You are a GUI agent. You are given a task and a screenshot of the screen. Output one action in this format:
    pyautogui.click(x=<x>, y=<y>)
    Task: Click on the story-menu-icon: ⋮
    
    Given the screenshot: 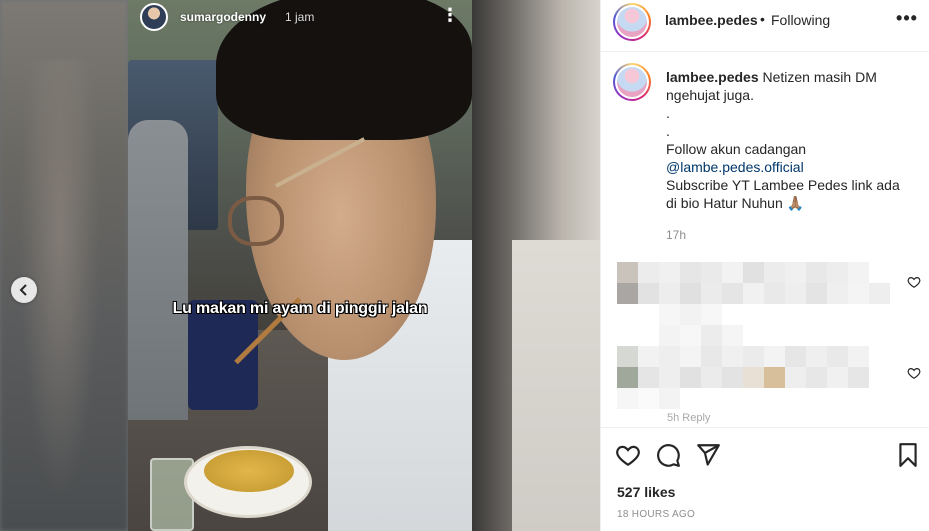 What is the action you would take?
    pyautogui.click(x=450, y=15)
    